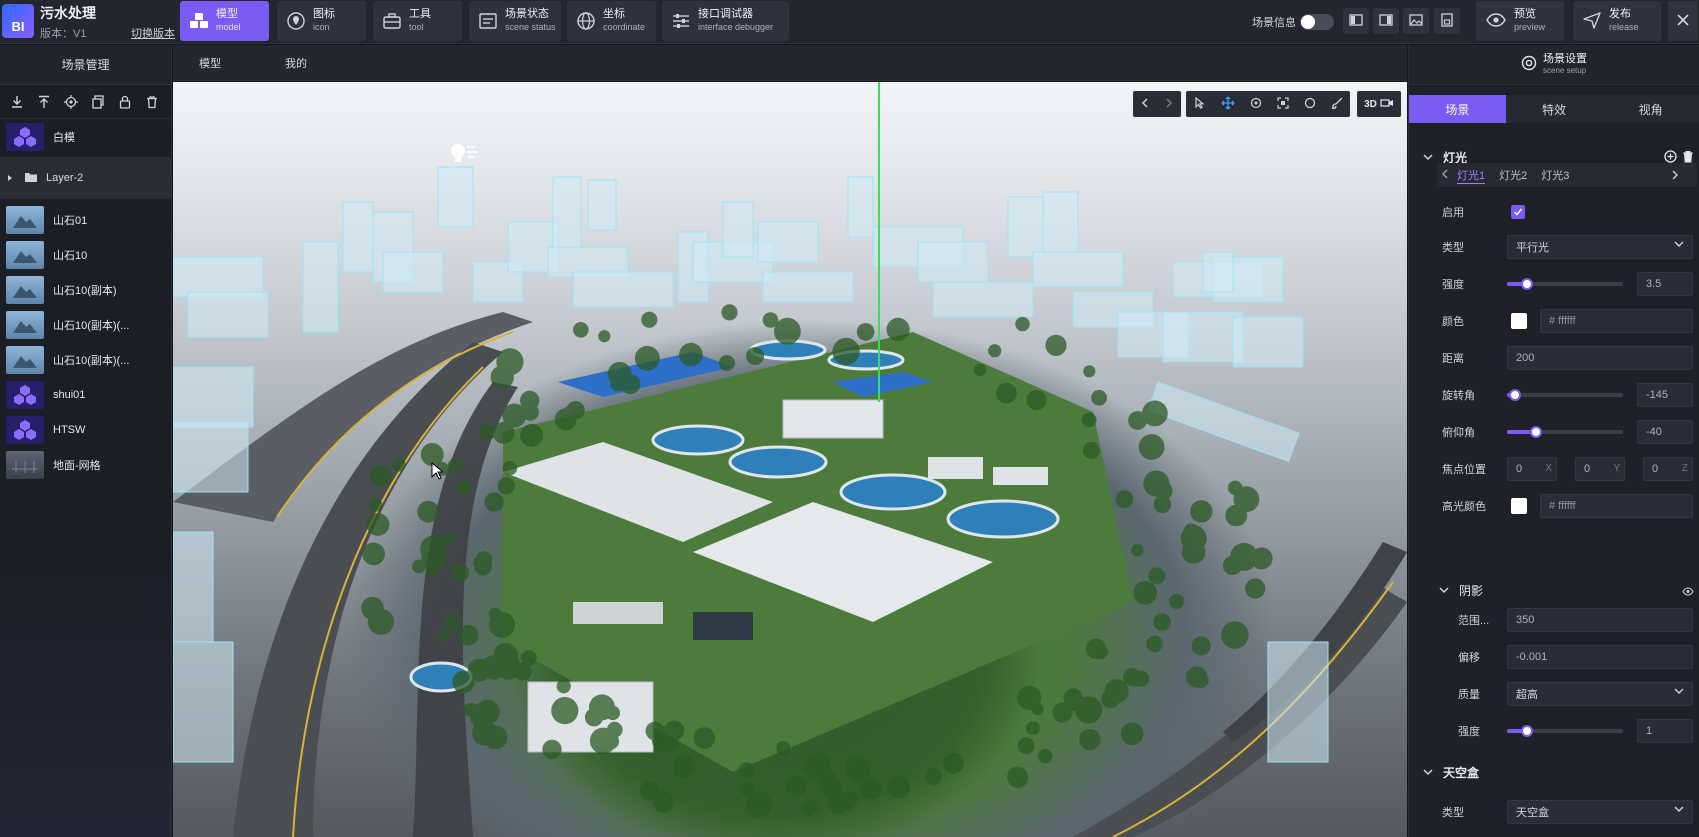 The height and width of the screenshot is (837, 1699). I want to click on tab-effects: 特效, so click(1554, 109).